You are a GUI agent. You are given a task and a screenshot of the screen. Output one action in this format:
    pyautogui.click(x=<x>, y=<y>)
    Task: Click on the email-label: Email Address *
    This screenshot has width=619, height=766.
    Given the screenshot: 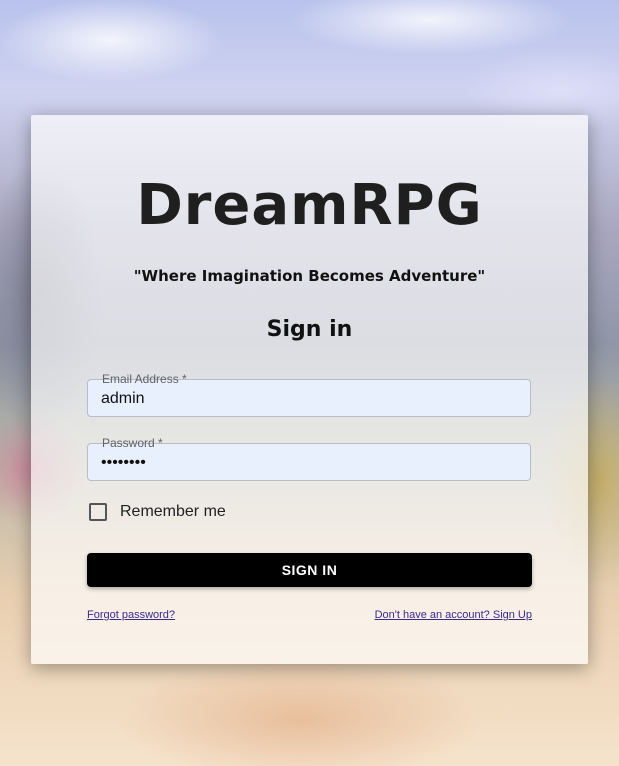 What is the action you would take?
    pyautogui.click(x=144, y=379)
    